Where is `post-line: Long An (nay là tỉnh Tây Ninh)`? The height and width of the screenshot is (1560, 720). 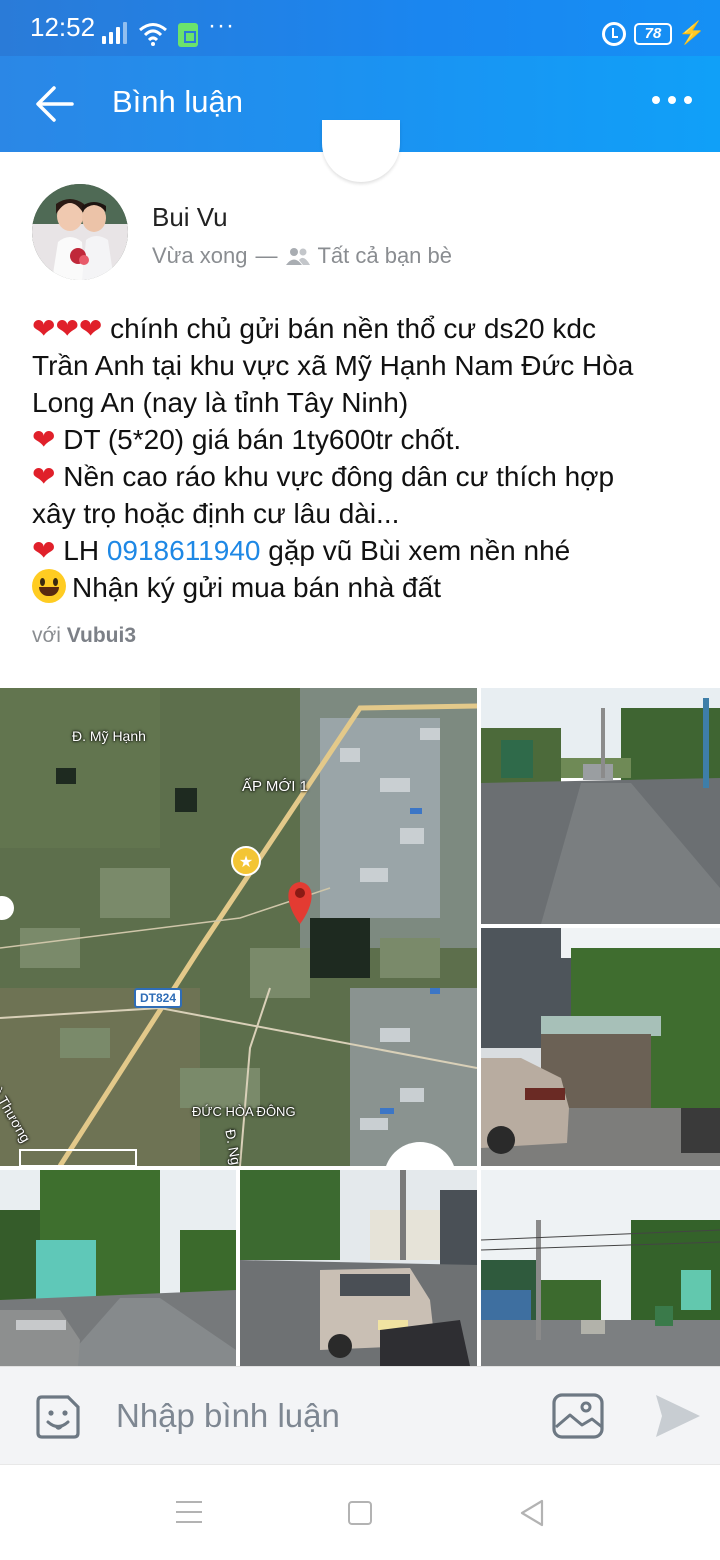
post-line: Long An (nay là tỉnh Tây Ninh) is located at coordinates (367, 402).